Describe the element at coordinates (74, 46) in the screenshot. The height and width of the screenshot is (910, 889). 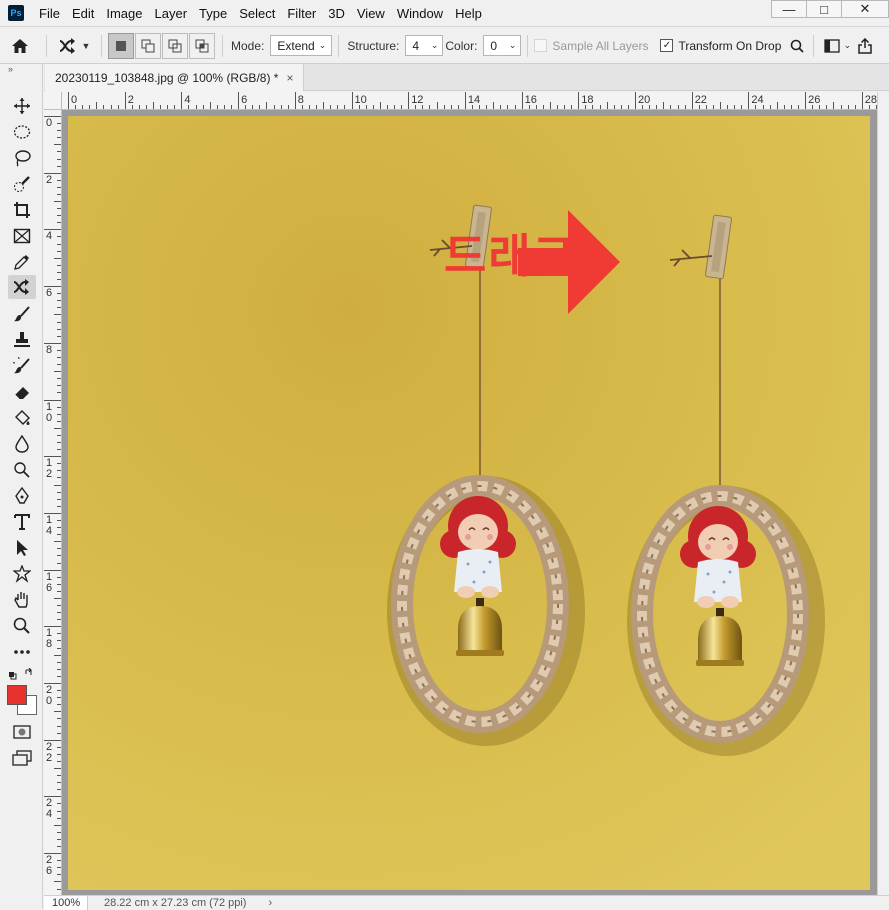
I see `tool-preset-picker: ▼` at that location.